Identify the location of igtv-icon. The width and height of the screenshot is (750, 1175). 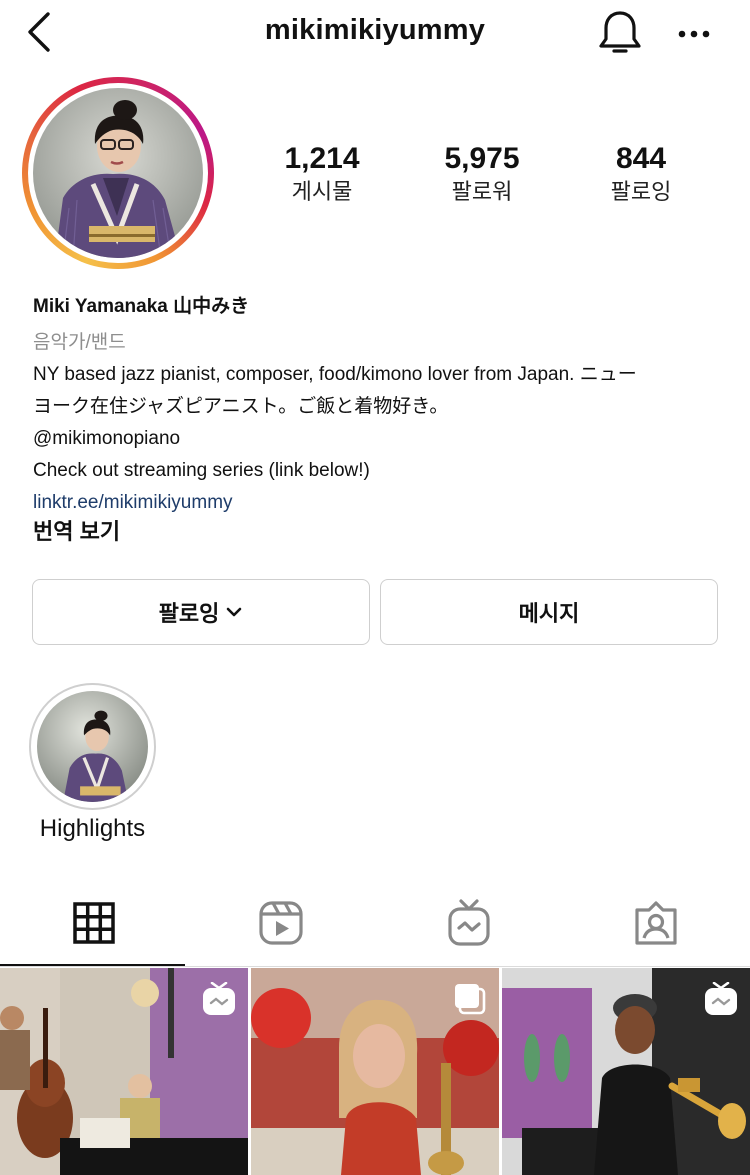
(468, 922).